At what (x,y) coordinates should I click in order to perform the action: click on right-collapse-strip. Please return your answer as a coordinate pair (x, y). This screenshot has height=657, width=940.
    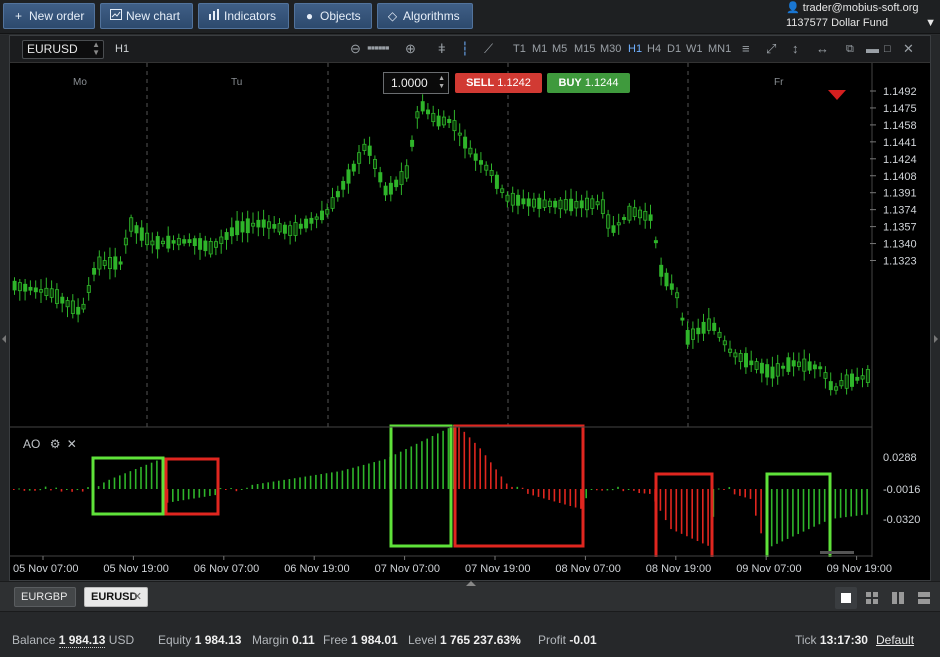
    Looking at the image, I should click on (935, 308).